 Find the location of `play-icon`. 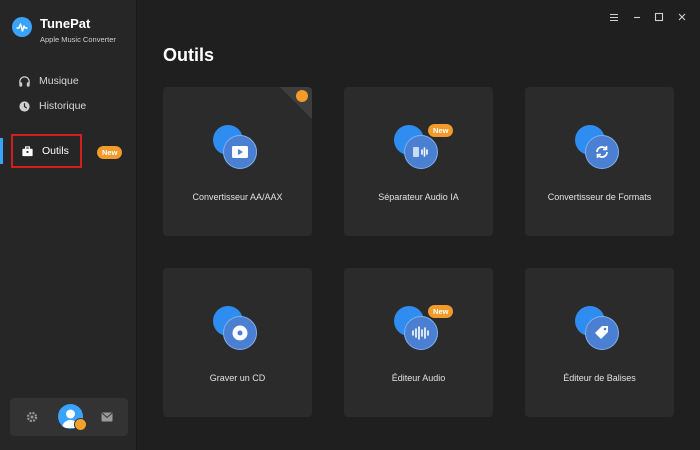

play-icon is located at coordinates (240, 152).